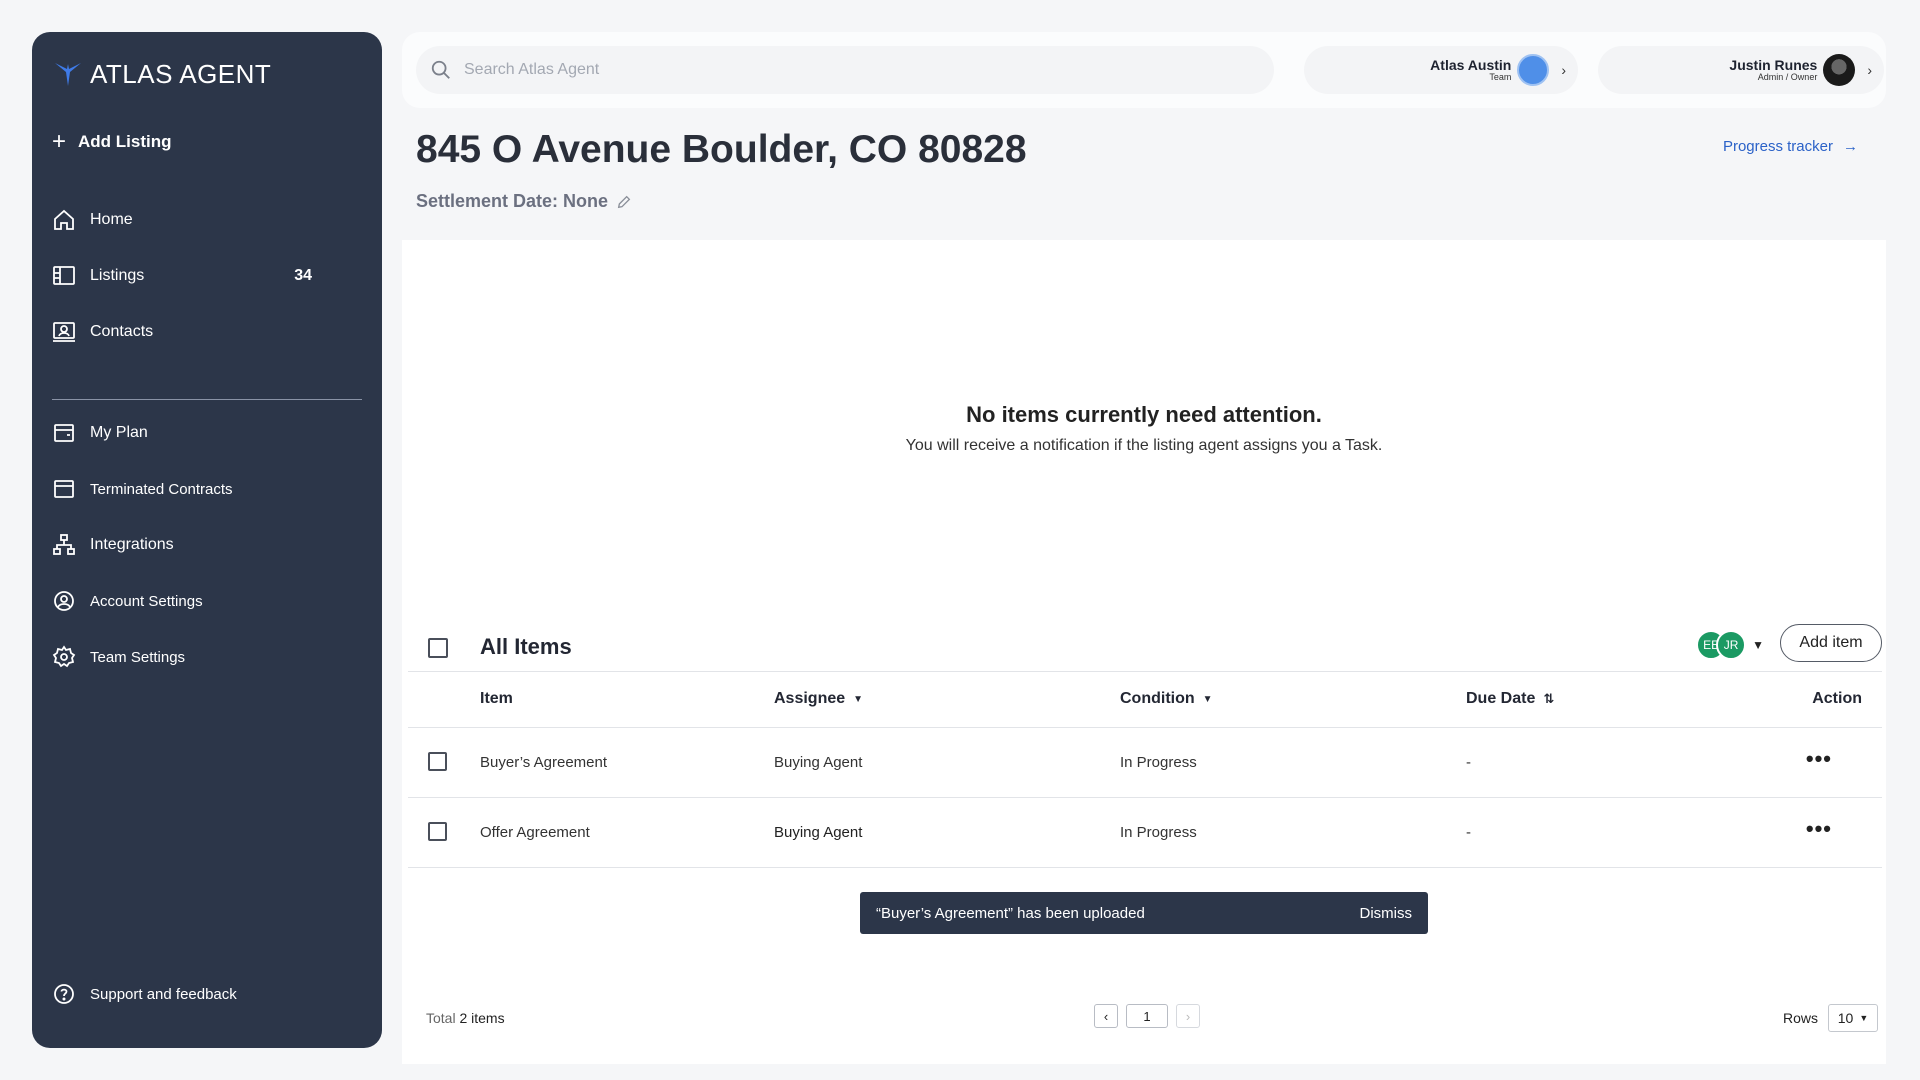  I want to click on team-names: Atlas Austin Team, so click(1470, 70).